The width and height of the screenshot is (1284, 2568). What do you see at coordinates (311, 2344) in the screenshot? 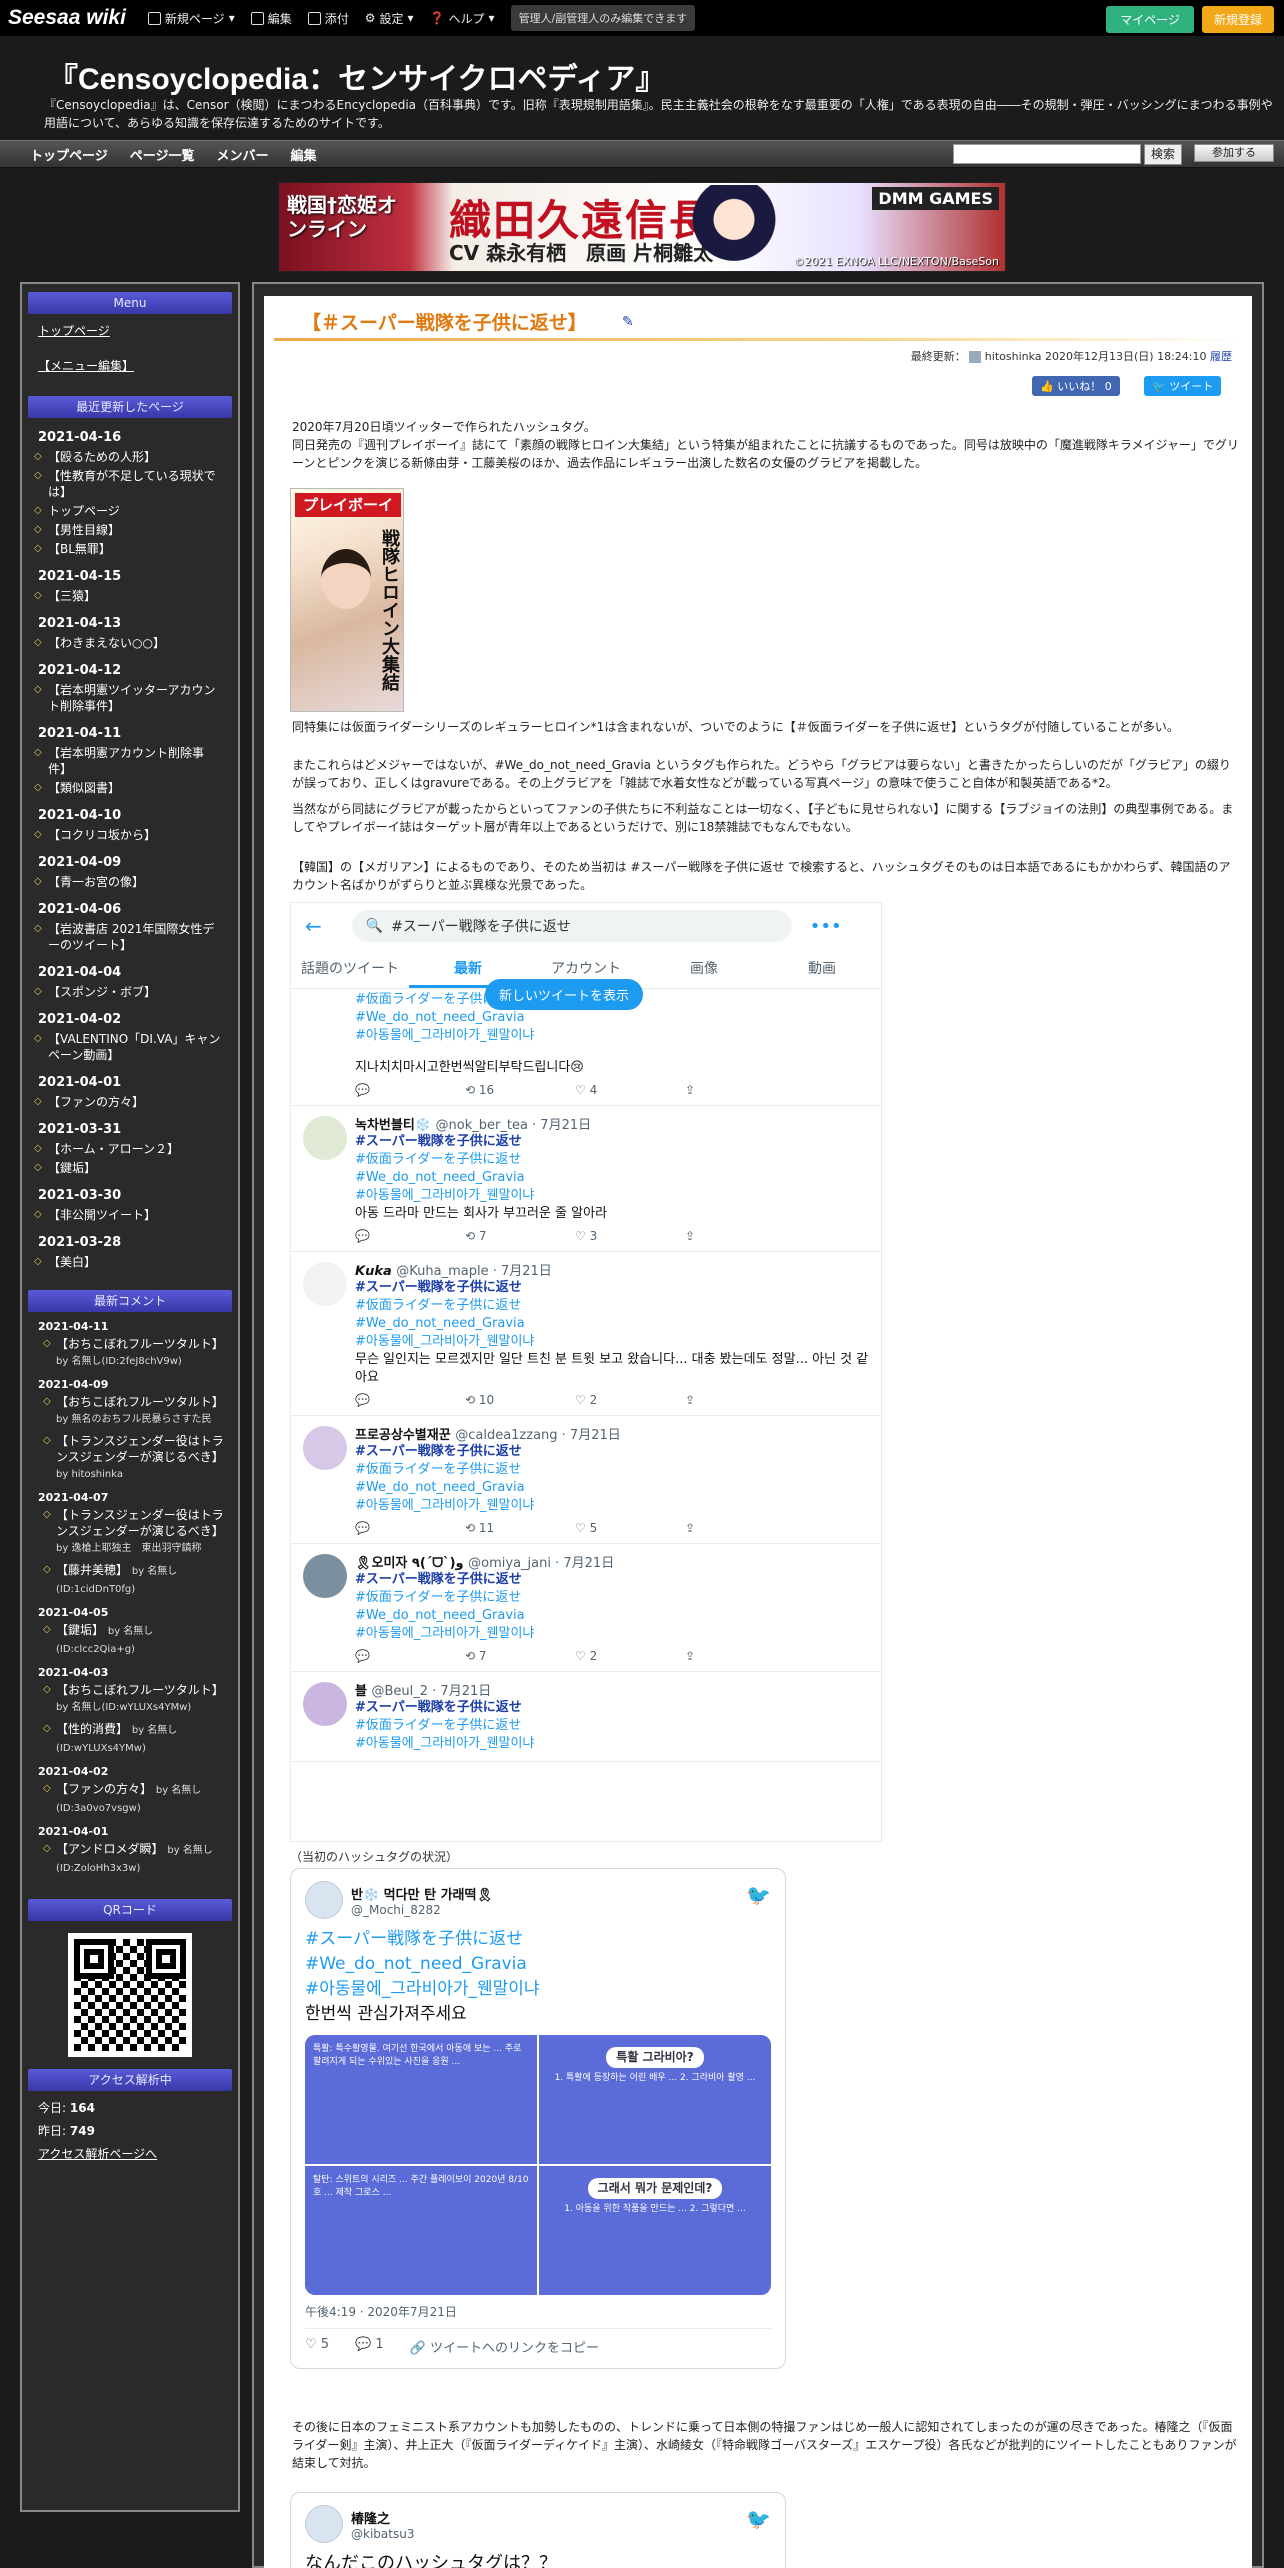
I see `heart-icon: ♡` at bounding box center [311, 2344].